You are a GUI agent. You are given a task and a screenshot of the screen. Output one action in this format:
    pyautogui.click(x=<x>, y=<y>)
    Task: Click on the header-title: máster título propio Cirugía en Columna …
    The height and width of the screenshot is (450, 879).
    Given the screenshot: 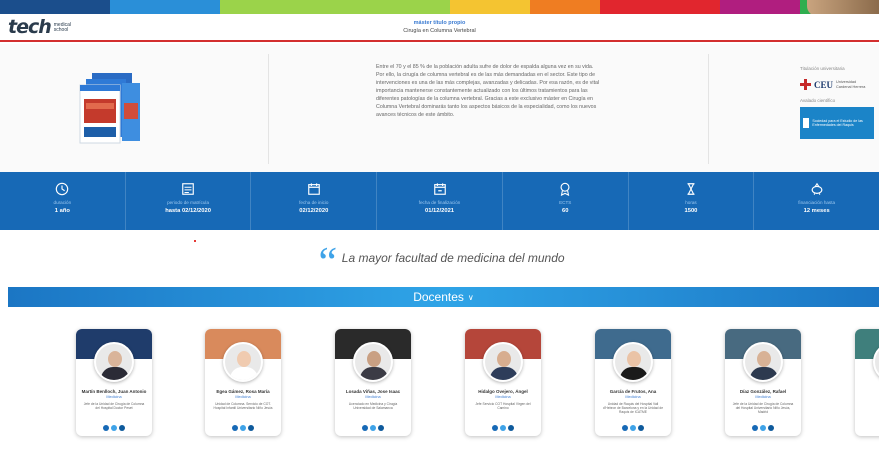 What is the action you would take?
    pyautogui.click(x=439, y=27)
    